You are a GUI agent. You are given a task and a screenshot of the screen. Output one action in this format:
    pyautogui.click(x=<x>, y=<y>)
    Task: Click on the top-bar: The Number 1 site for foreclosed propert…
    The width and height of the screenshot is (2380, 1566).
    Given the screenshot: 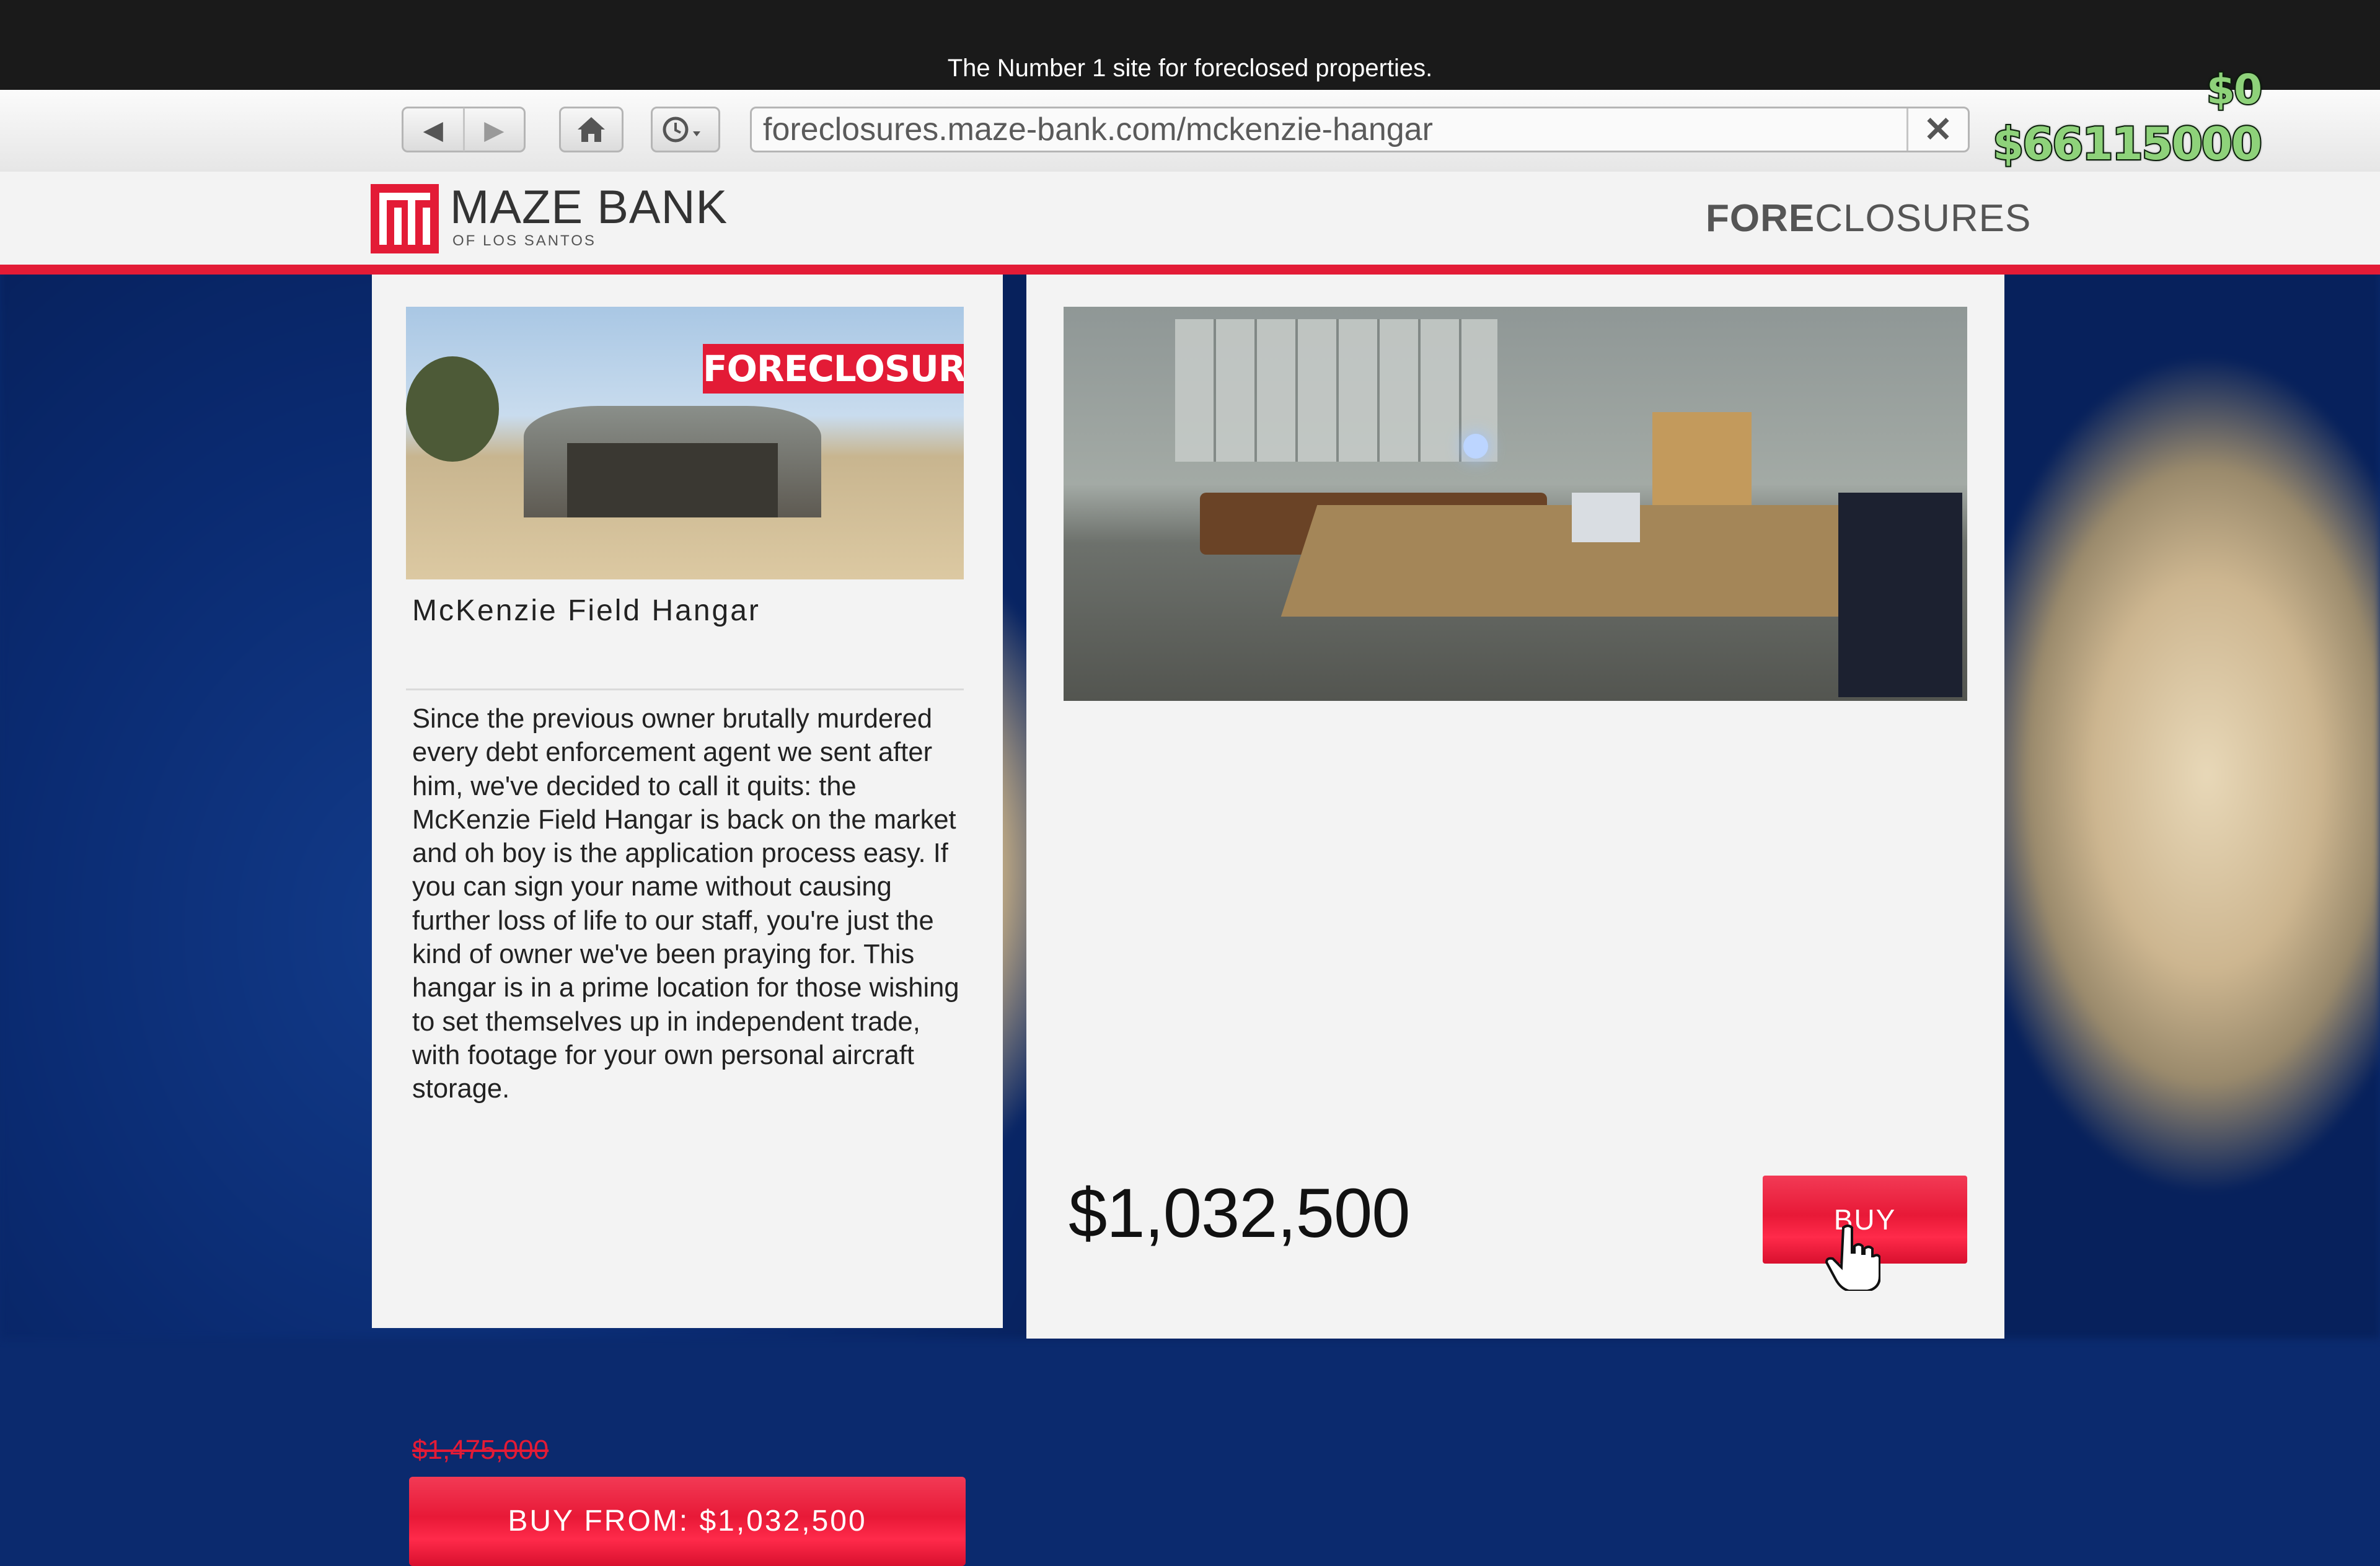 What is the action you would take?
    pyautogui.click(x=1190, y=45)
    